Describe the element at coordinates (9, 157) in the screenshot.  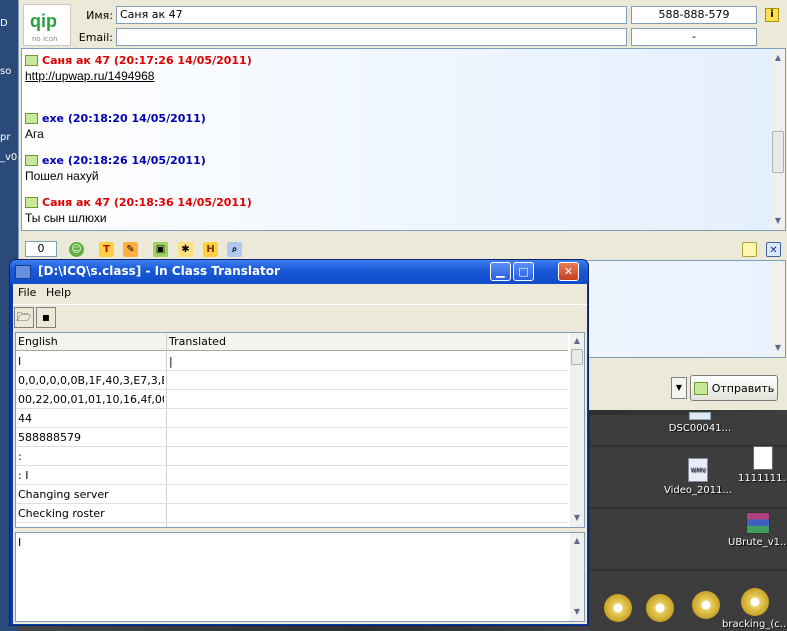
I see `desktop-left-label: _v0` at that location.